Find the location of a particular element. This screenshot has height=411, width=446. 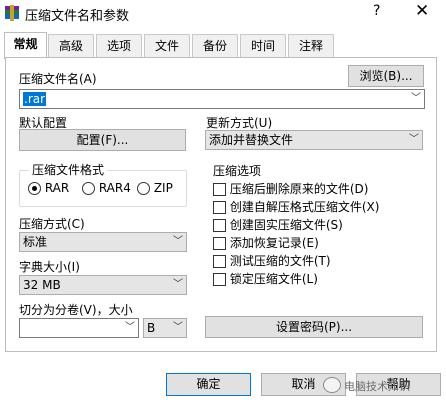

dictionary-size-select: 32 MB ﹀ is located at coordinates (103, 285).